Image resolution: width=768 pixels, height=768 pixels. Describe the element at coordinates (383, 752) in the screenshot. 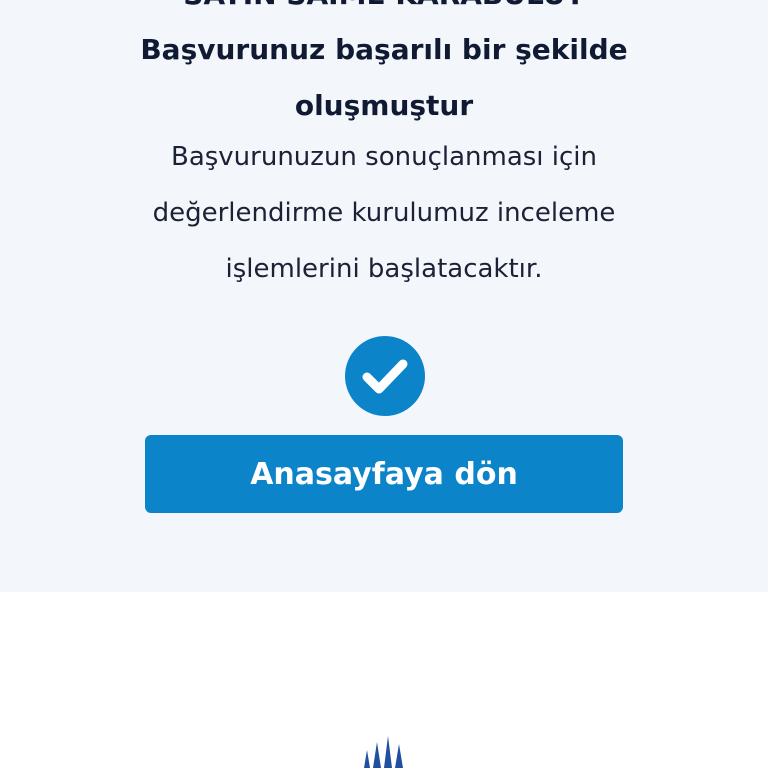

I see `brand-logo` at that location.